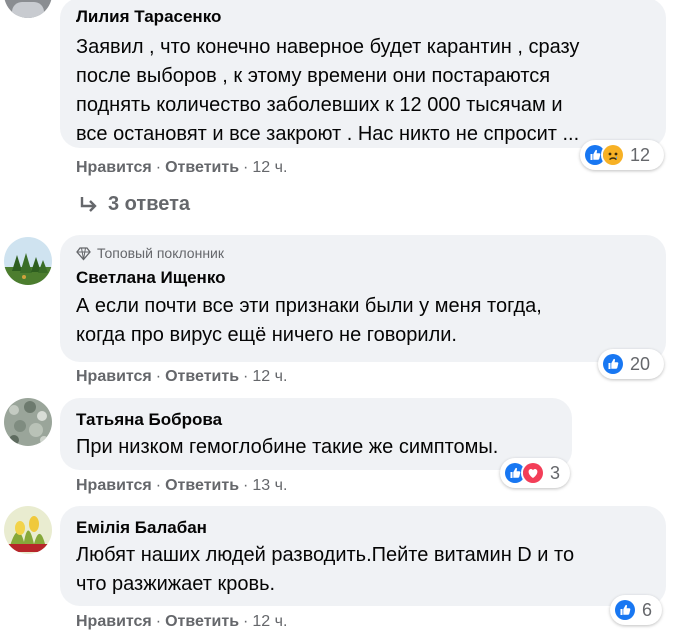 The height and width of the screenshot is (632, 690). I want to click on reaction-count: 6, so click(647, 609).